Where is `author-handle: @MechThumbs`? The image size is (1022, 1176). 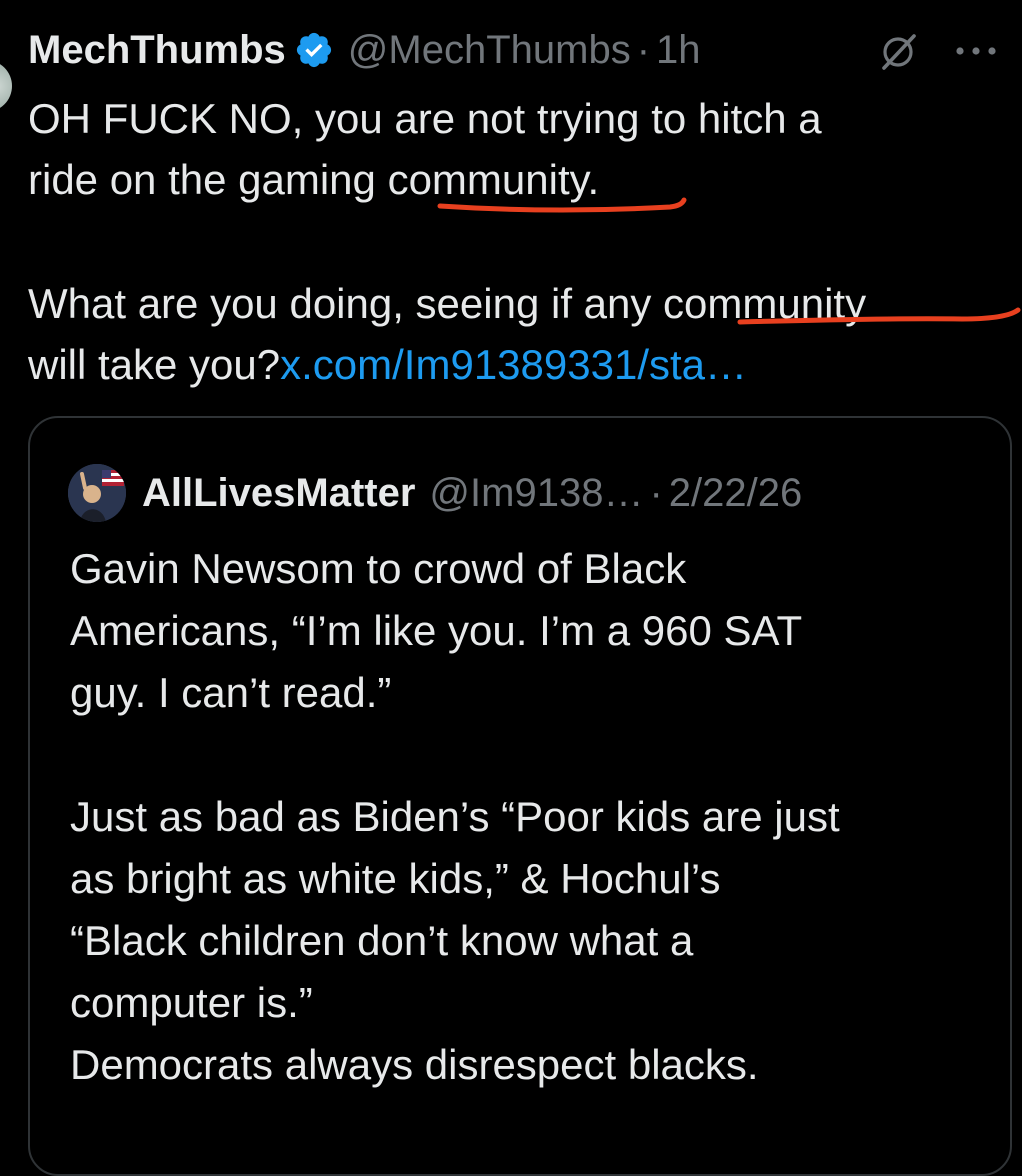 author-handle: @MechThumbs is located at coordinates (489, 50).